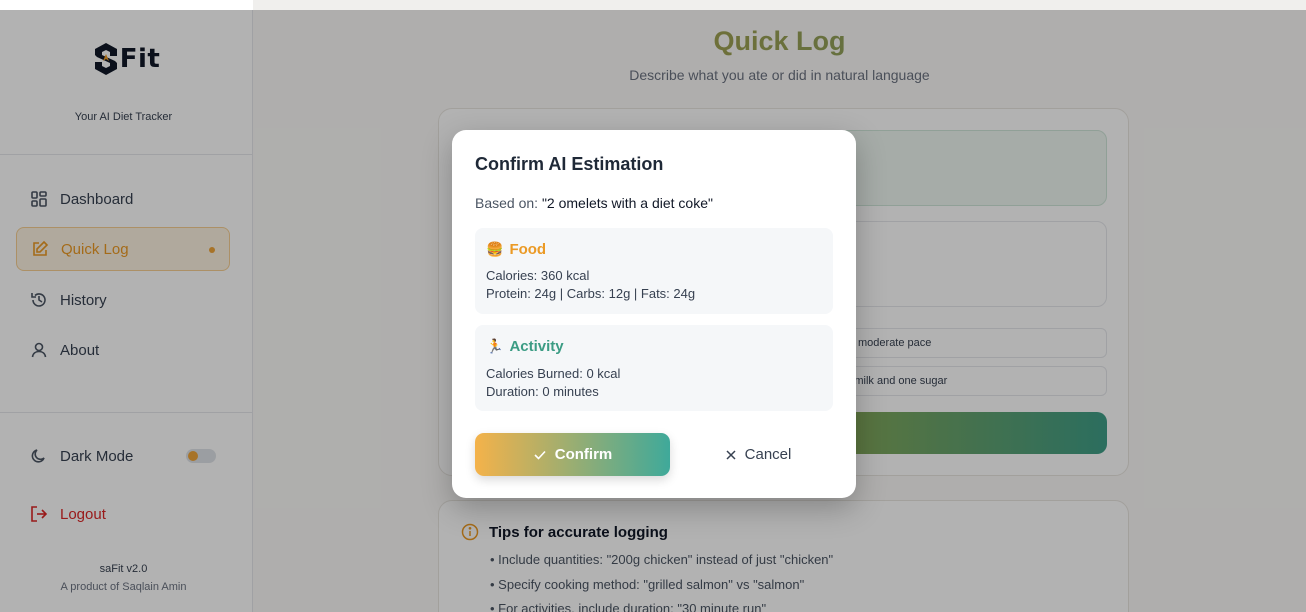  I want to click on cancel-label: Cancel, so click(768, 454).